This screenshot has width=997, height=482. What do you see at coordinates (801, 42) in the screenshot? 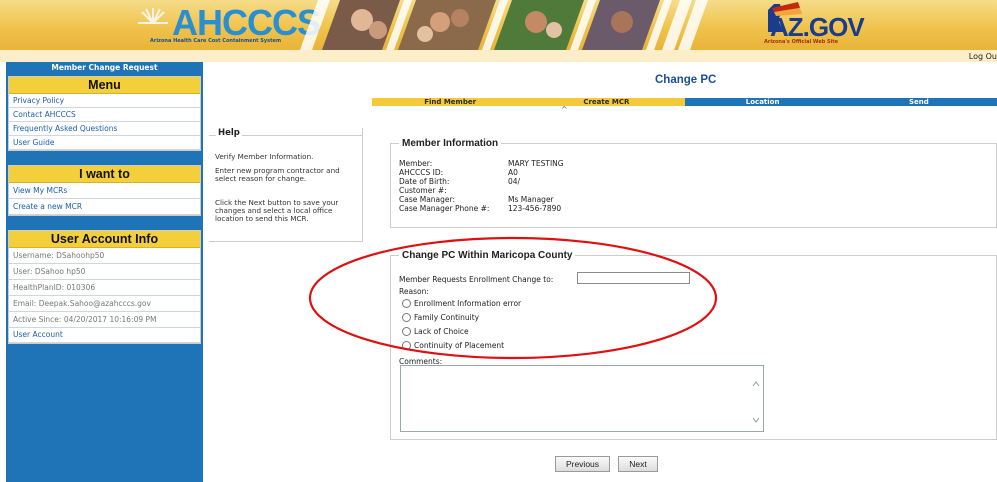
I see `azgov-subtitle: Arizona's Official Web Site` at bounding box center [801, 42].